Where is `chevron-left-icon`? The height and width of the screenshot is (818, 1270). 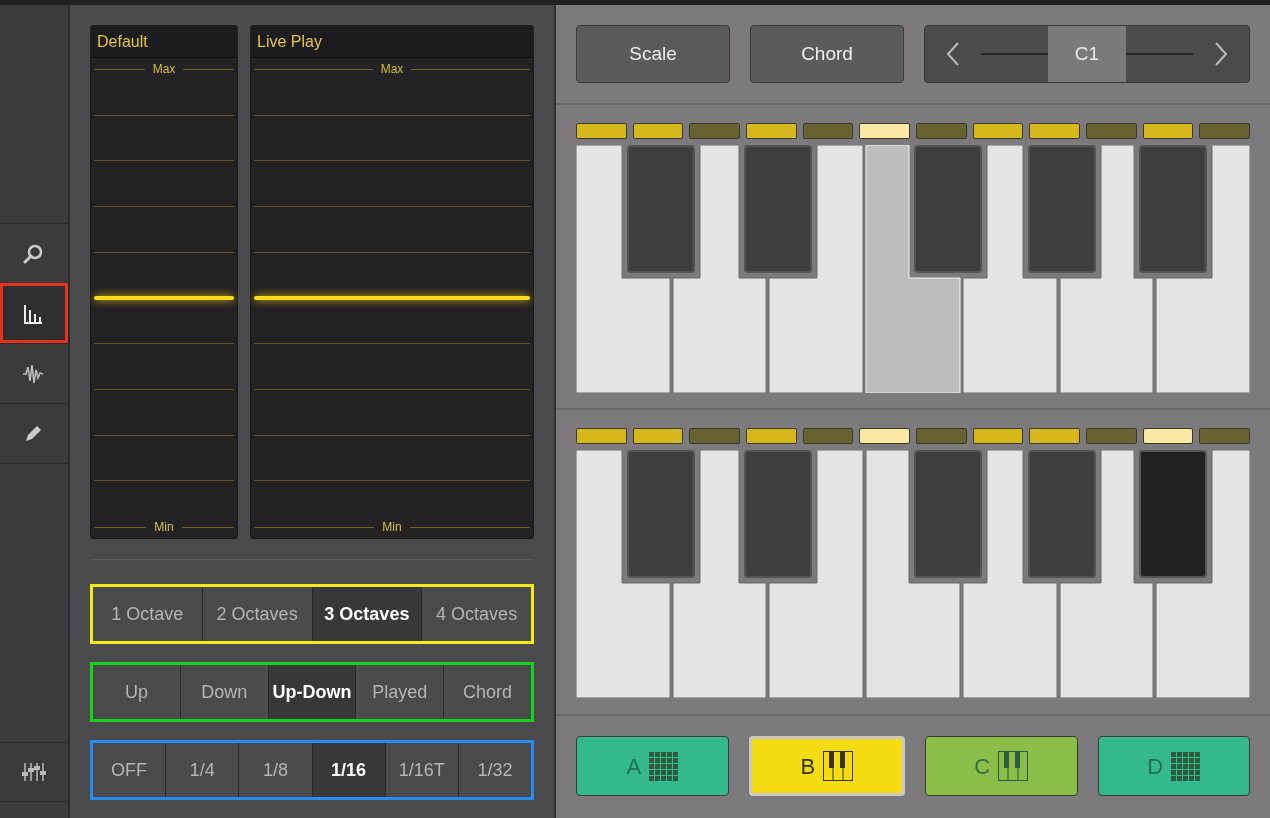 chevron-left-icon is located at coordinates (953, 54).